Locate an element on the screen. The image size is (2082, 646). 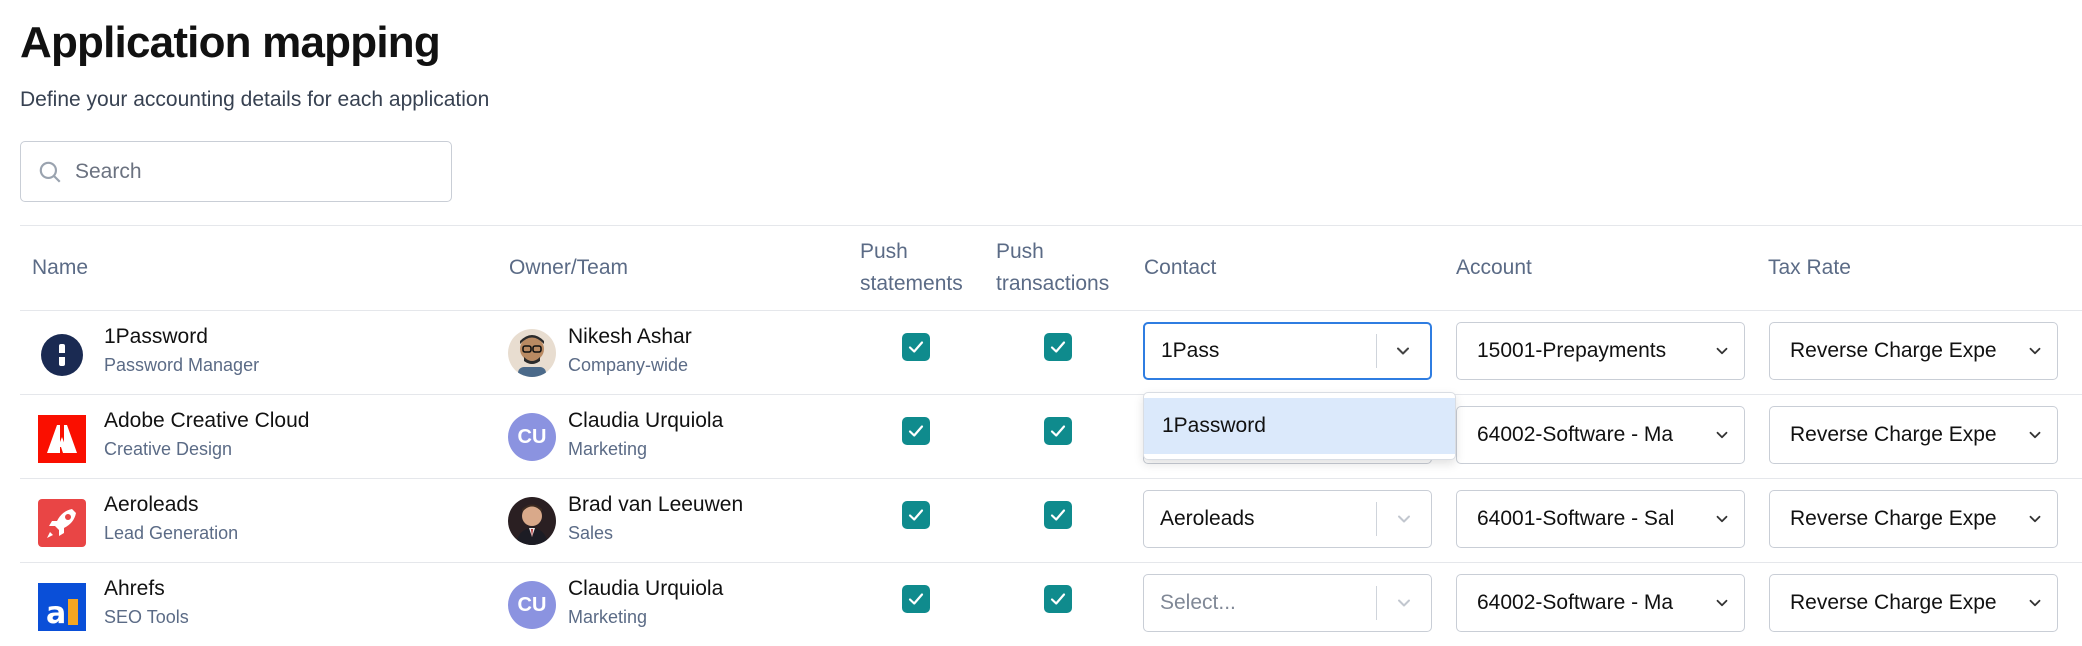
search-input is located at coordinates (255, 171).